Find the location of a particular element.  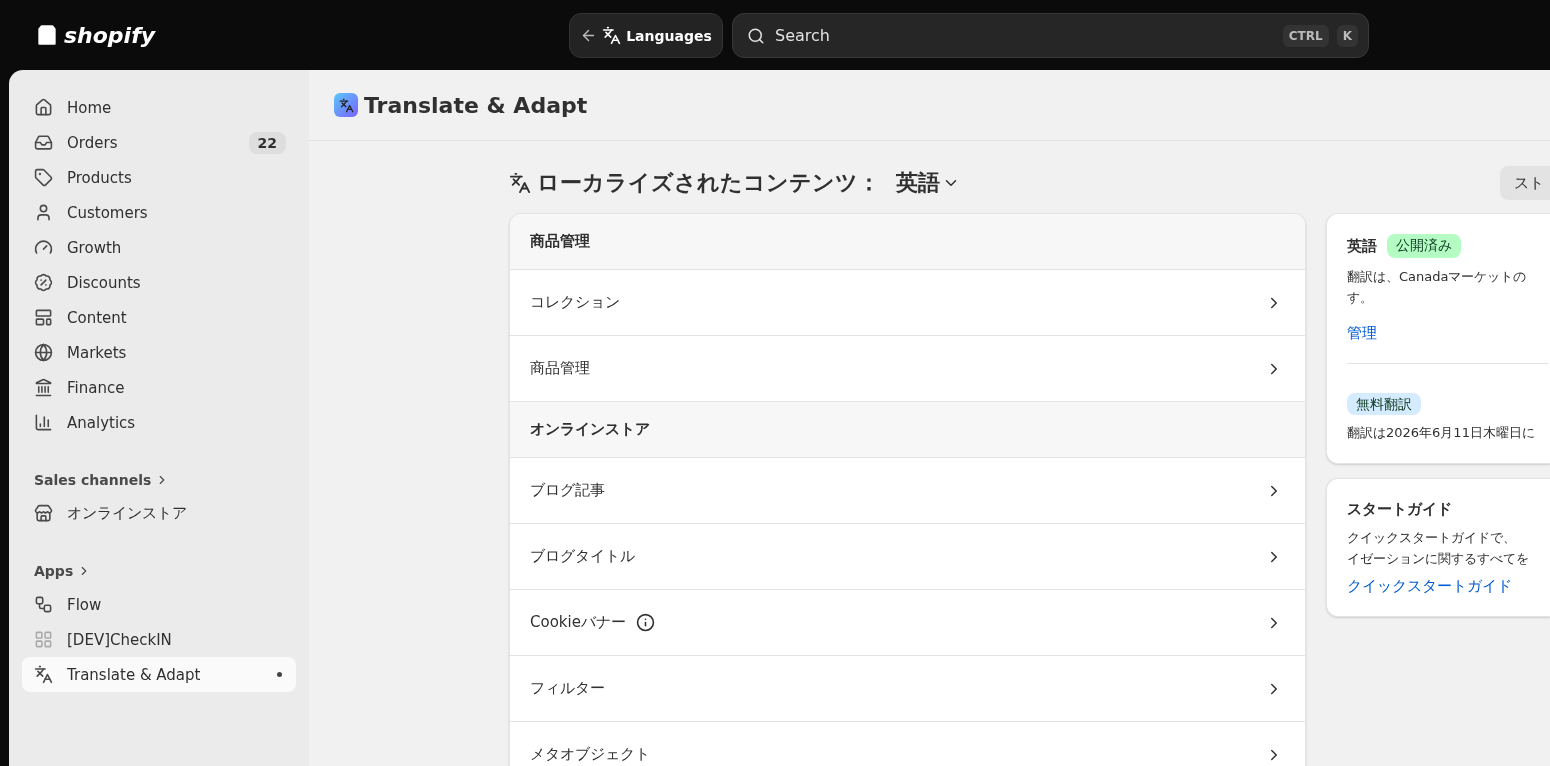

tag-icon is located at coordinates (43, 177).